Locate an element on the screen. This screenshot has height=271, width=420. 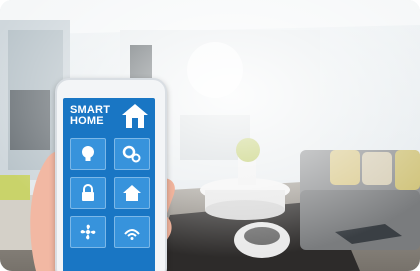
house-logo-icon is located at coordinates (135, 116).